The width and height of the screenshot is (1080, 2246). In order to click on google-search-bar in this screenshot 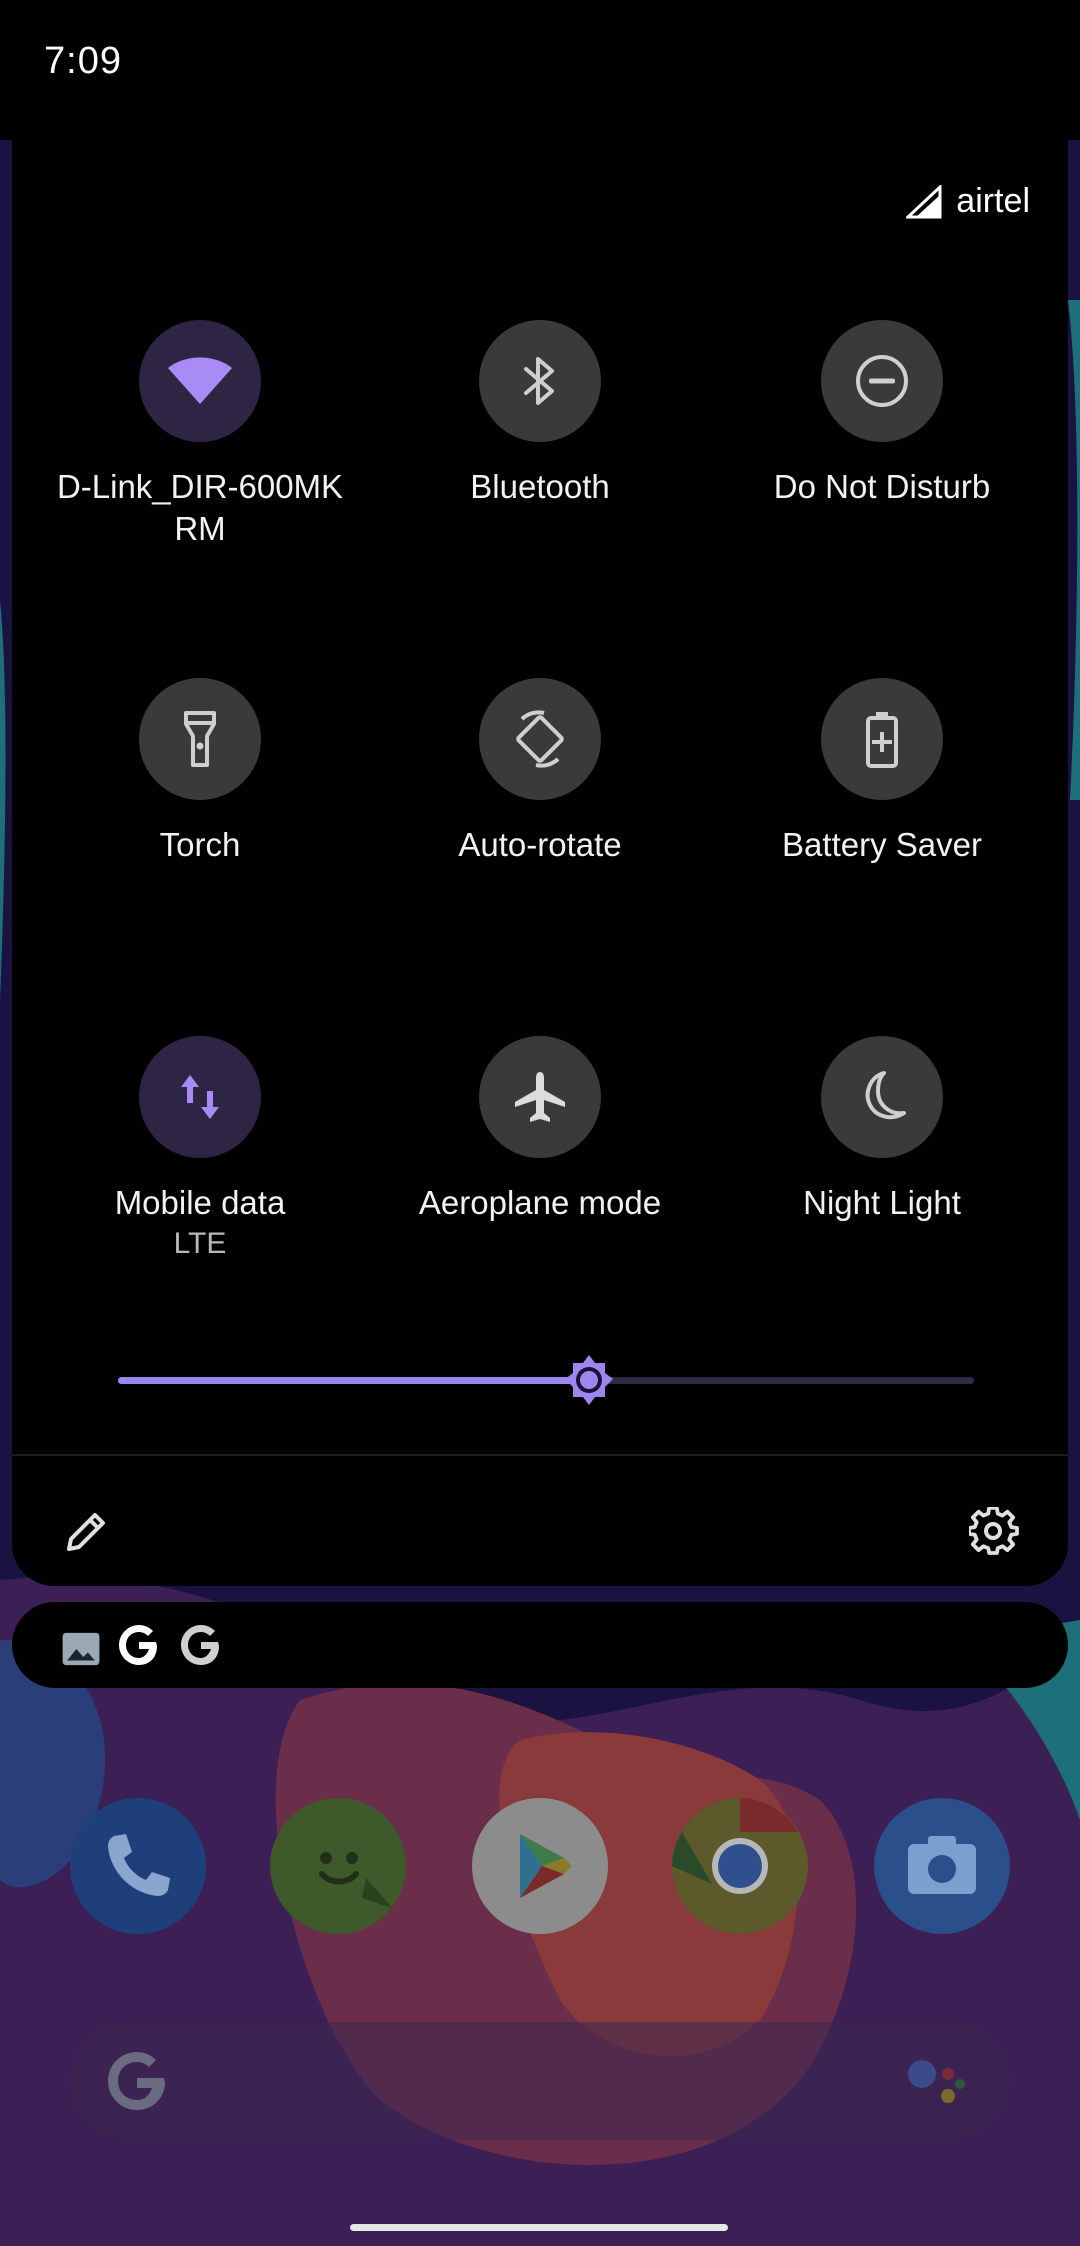, I will do `click(540, 2081)`.